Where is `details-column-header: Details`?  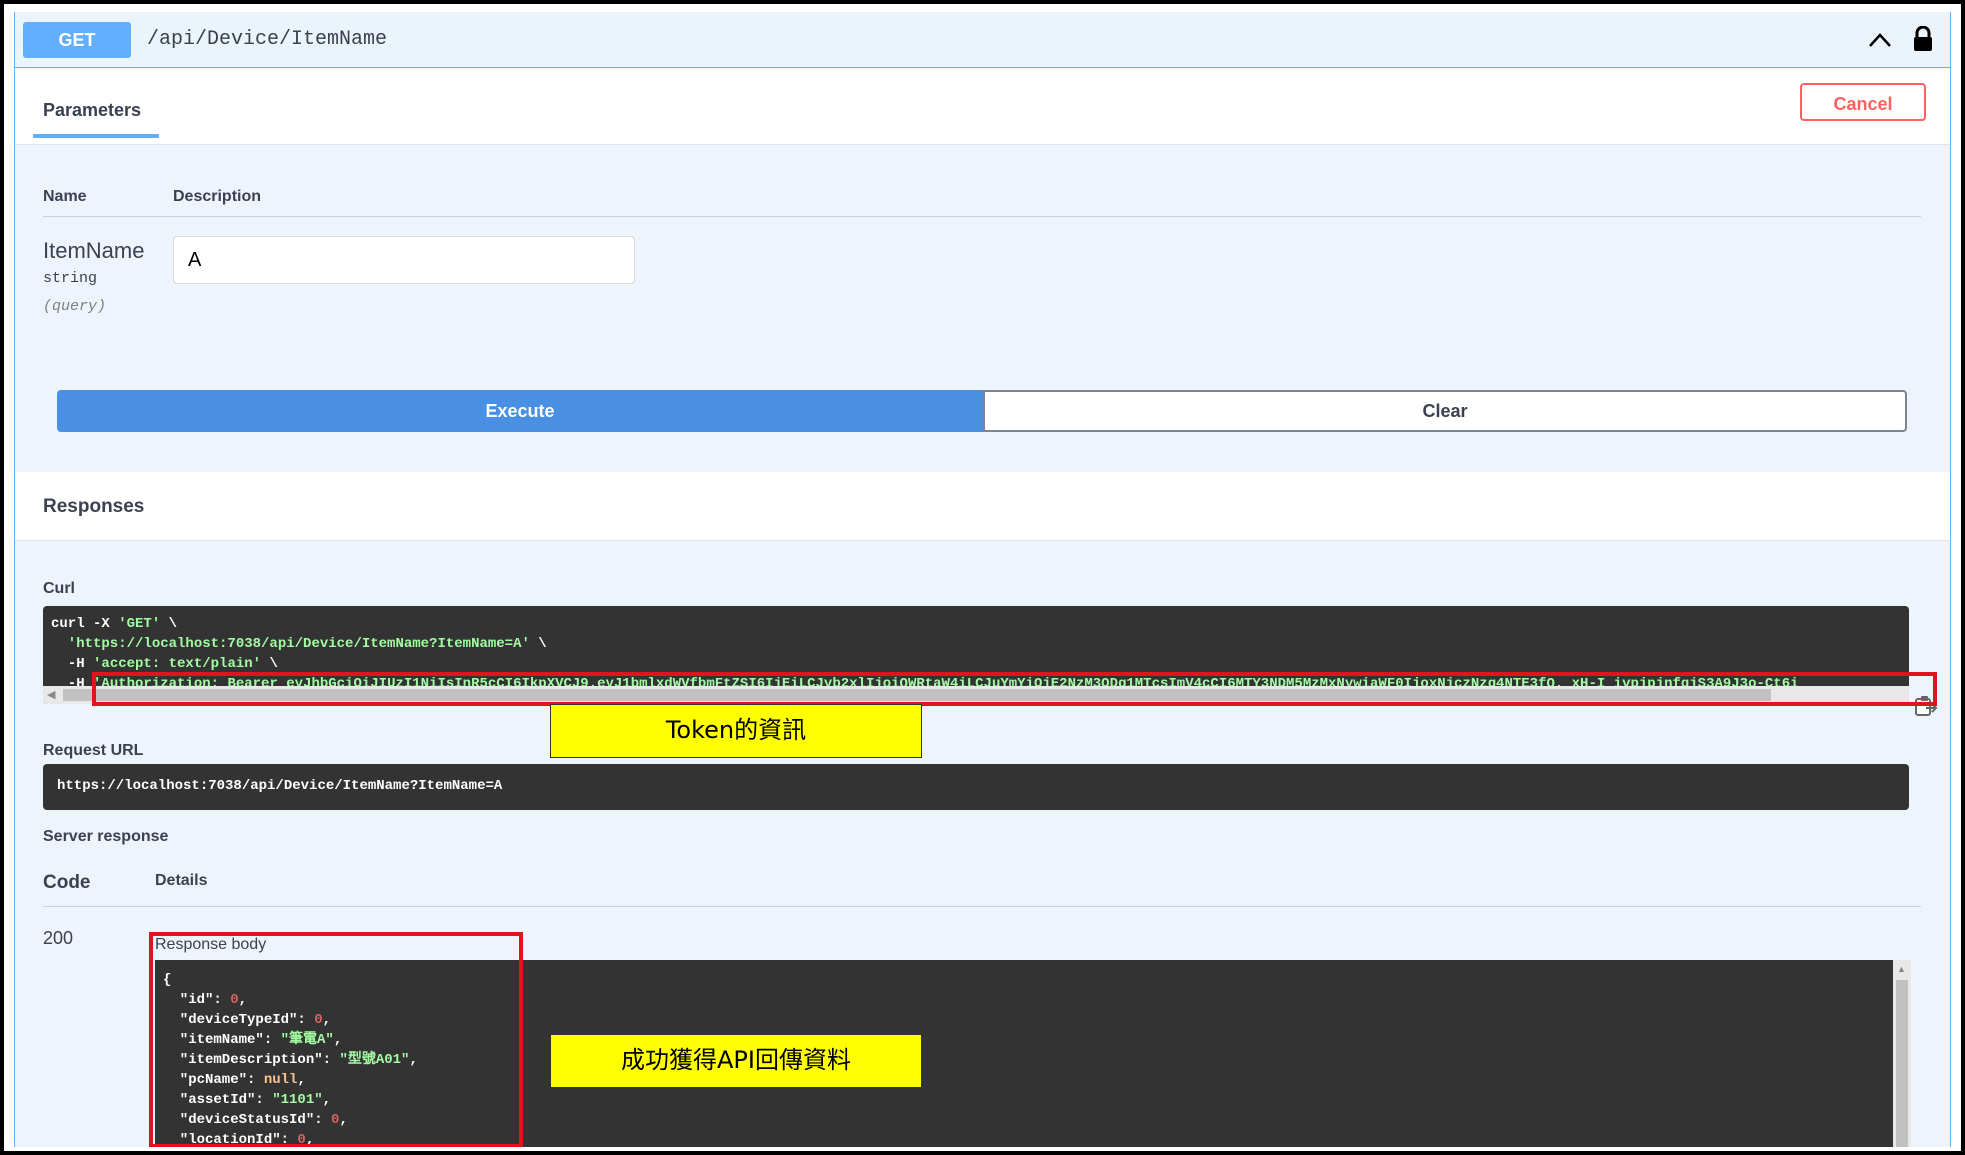 details-column-header: Details is located at coordinates (181, 880).